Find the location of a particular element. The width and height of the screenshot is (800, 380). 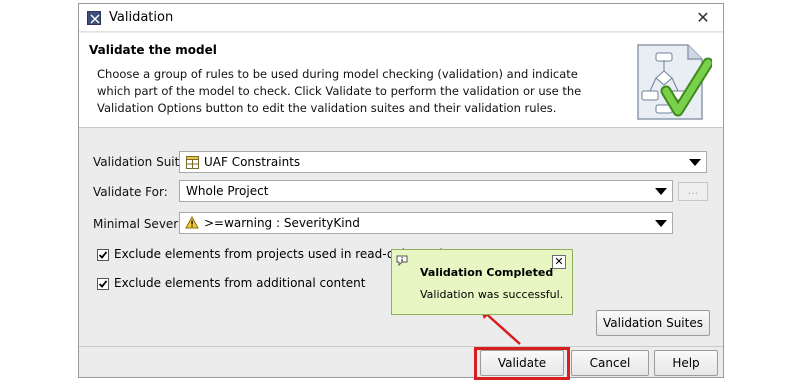

popup-title: Validation Completed is located at coordinates (487, 272).